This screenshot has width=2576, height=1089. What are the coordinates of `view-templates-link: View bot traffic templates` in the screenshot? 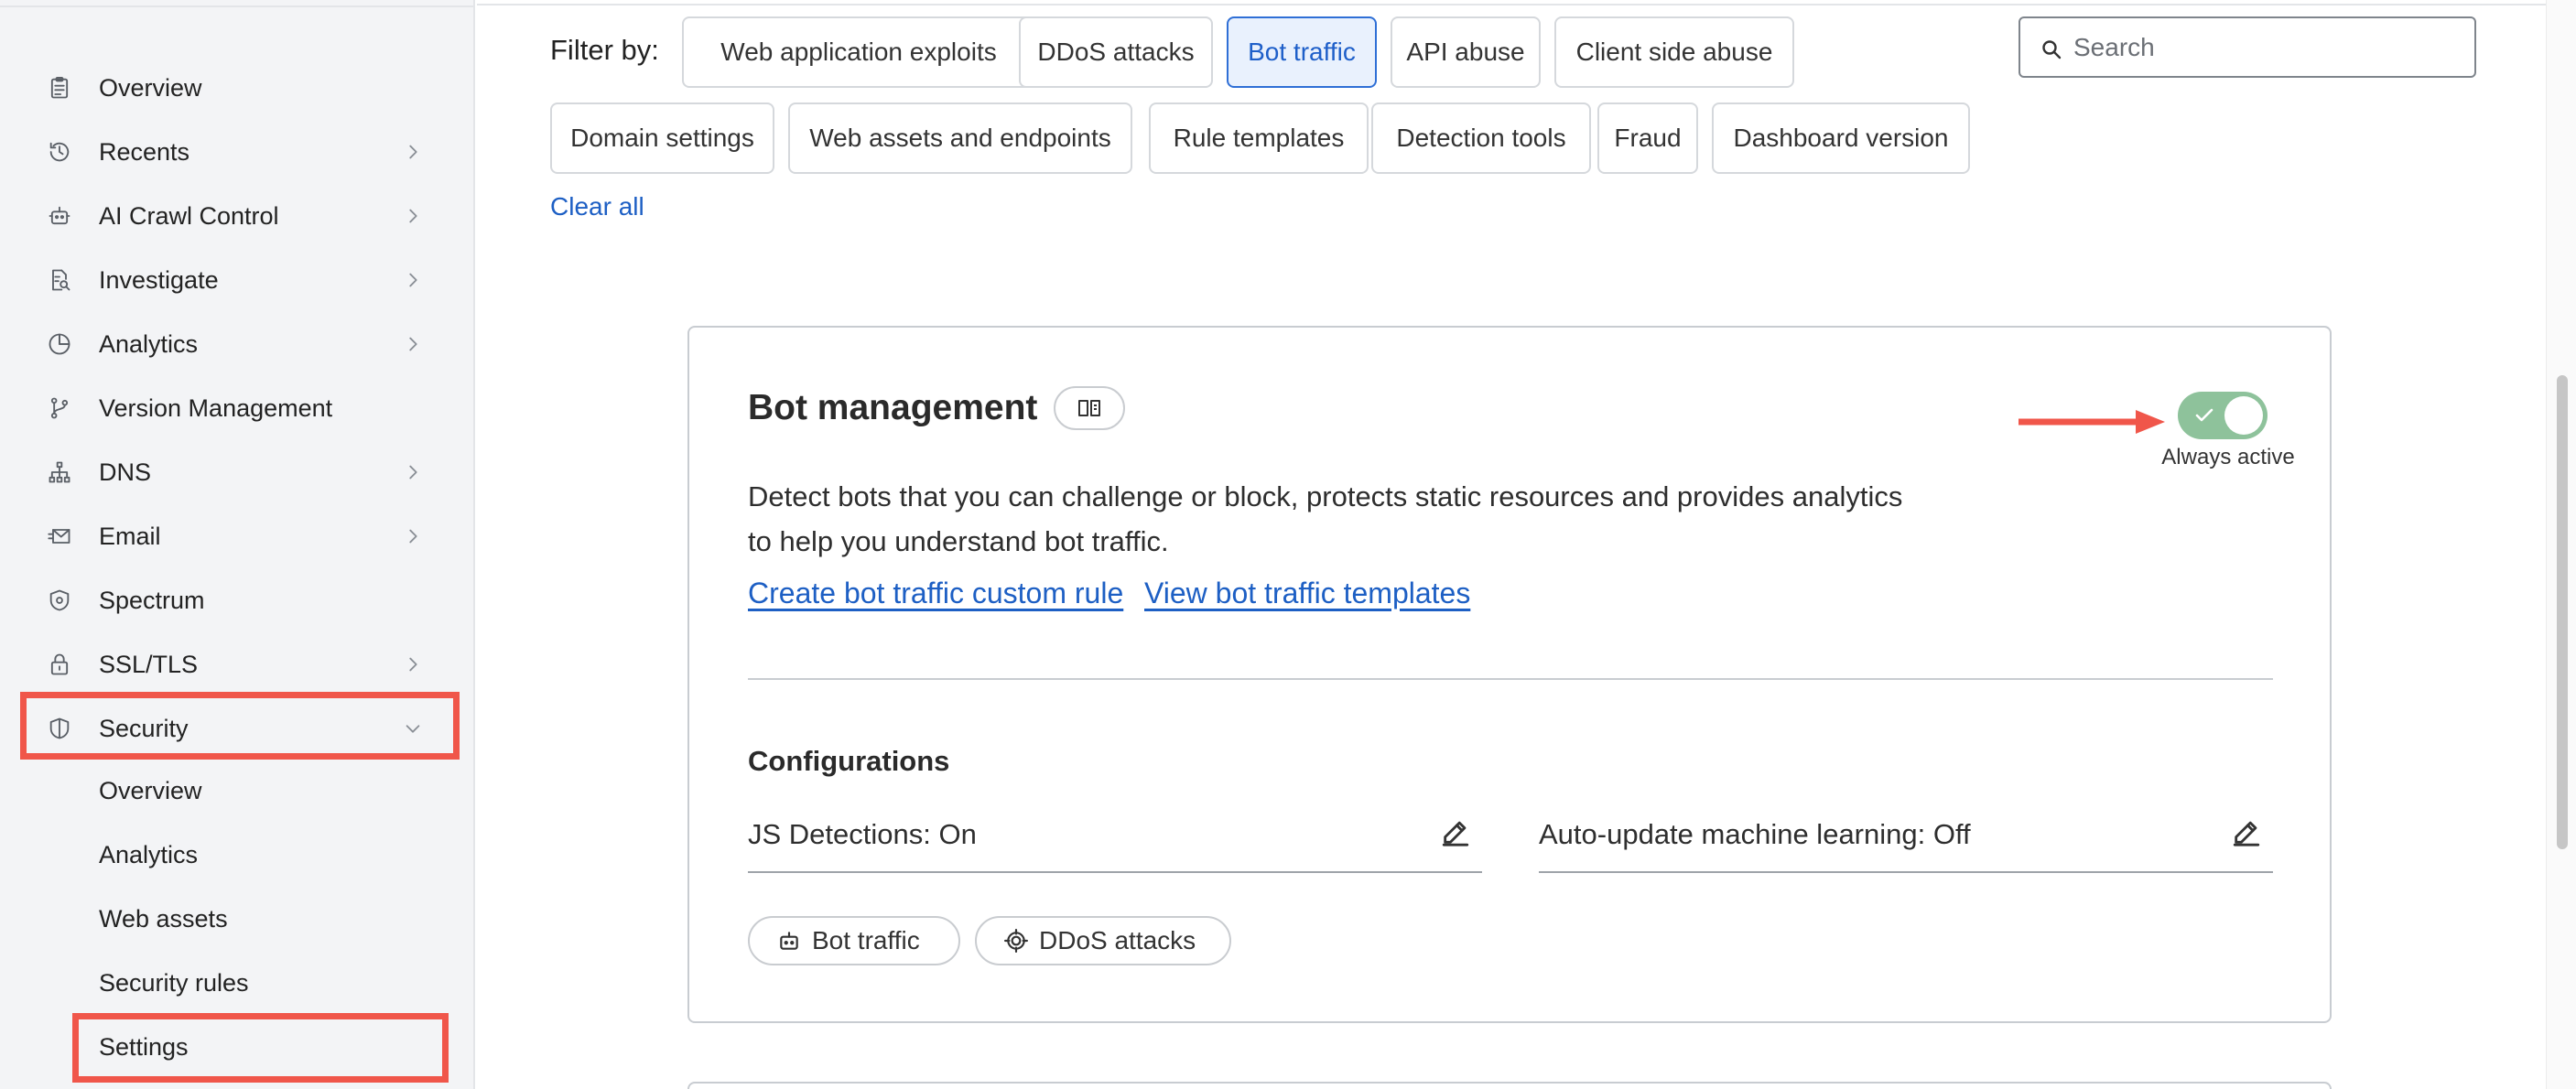 It's located at (1307, 593).